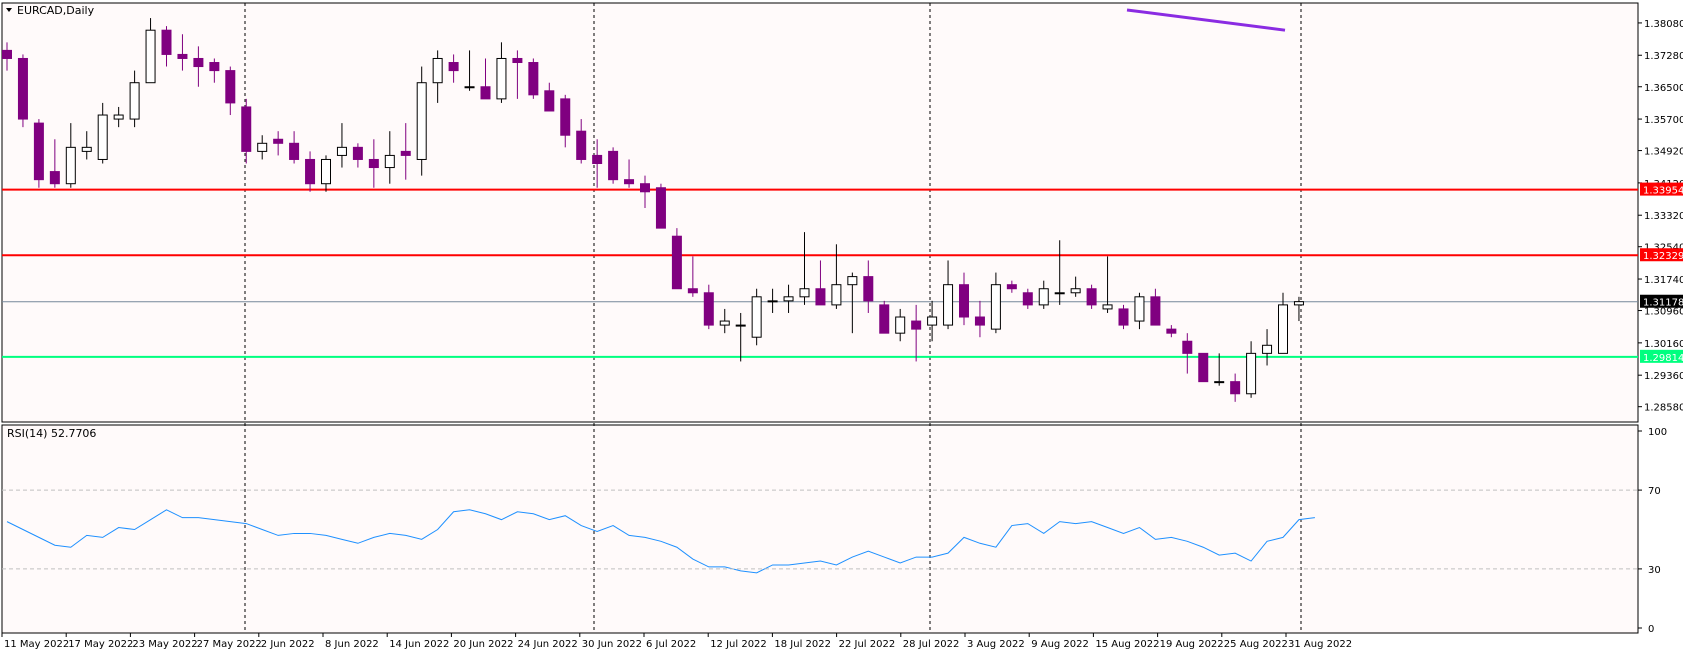 Image resolution: width=1683 pixels, height=658 pixels. Describe the element at coordinates (229, 644) in the screenshot. I see `time-tick-label: 27 May 2022` at that location.